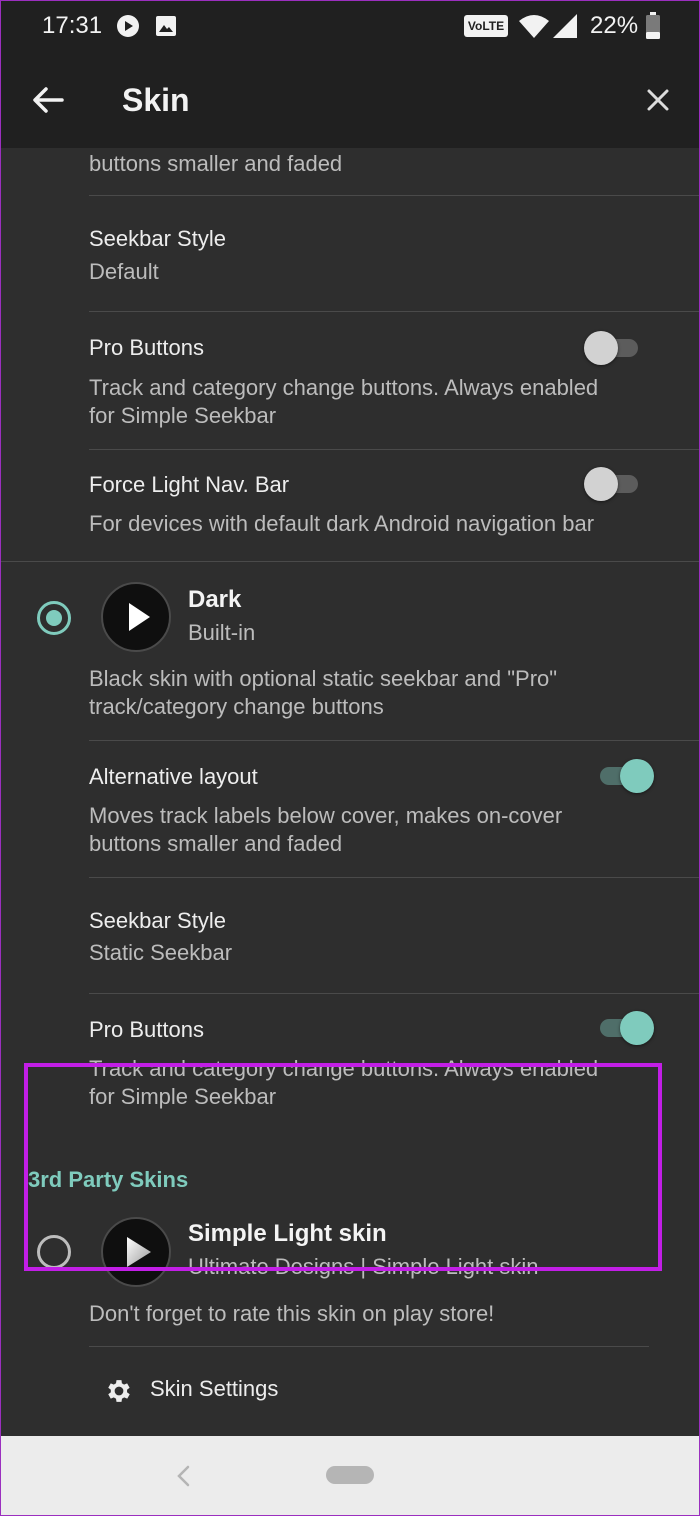 This screenshot has width=700, height=1516. What do you see at coordinates (565, 26) in the screenshot?
I see `signal-icon` at bounding box center [565, 26].